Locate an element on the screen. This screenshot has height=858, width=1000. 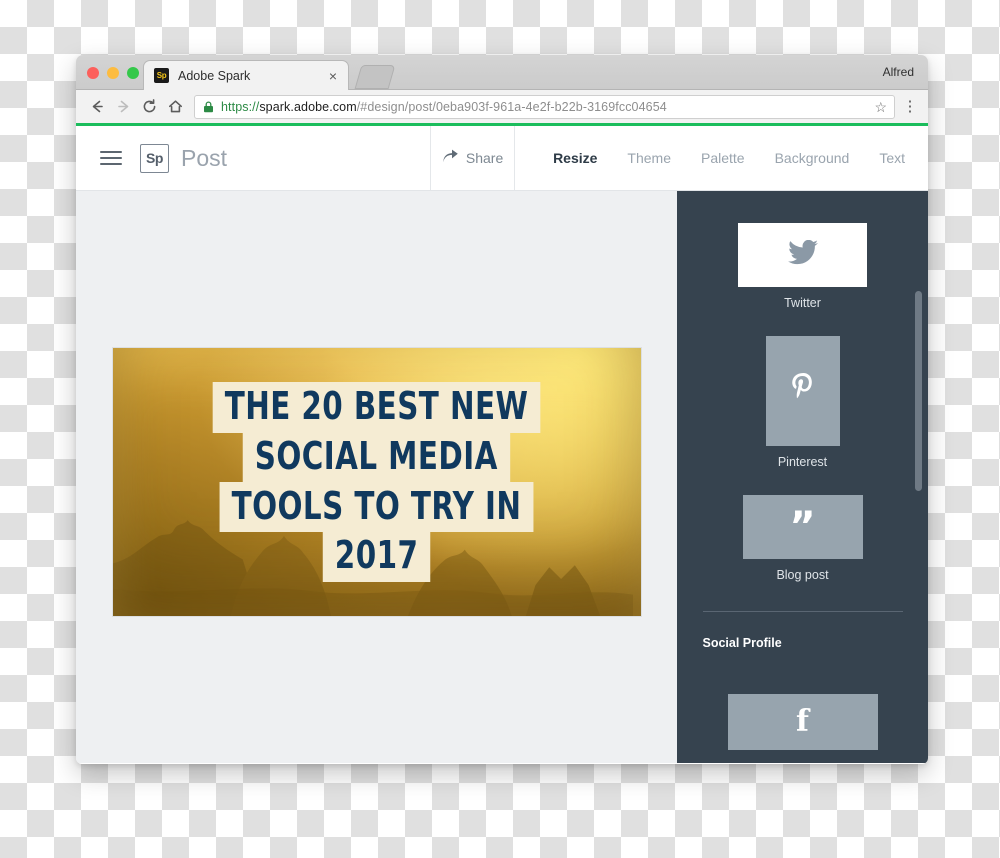
blogpost-card: ” is located at coordinates (802, 527).